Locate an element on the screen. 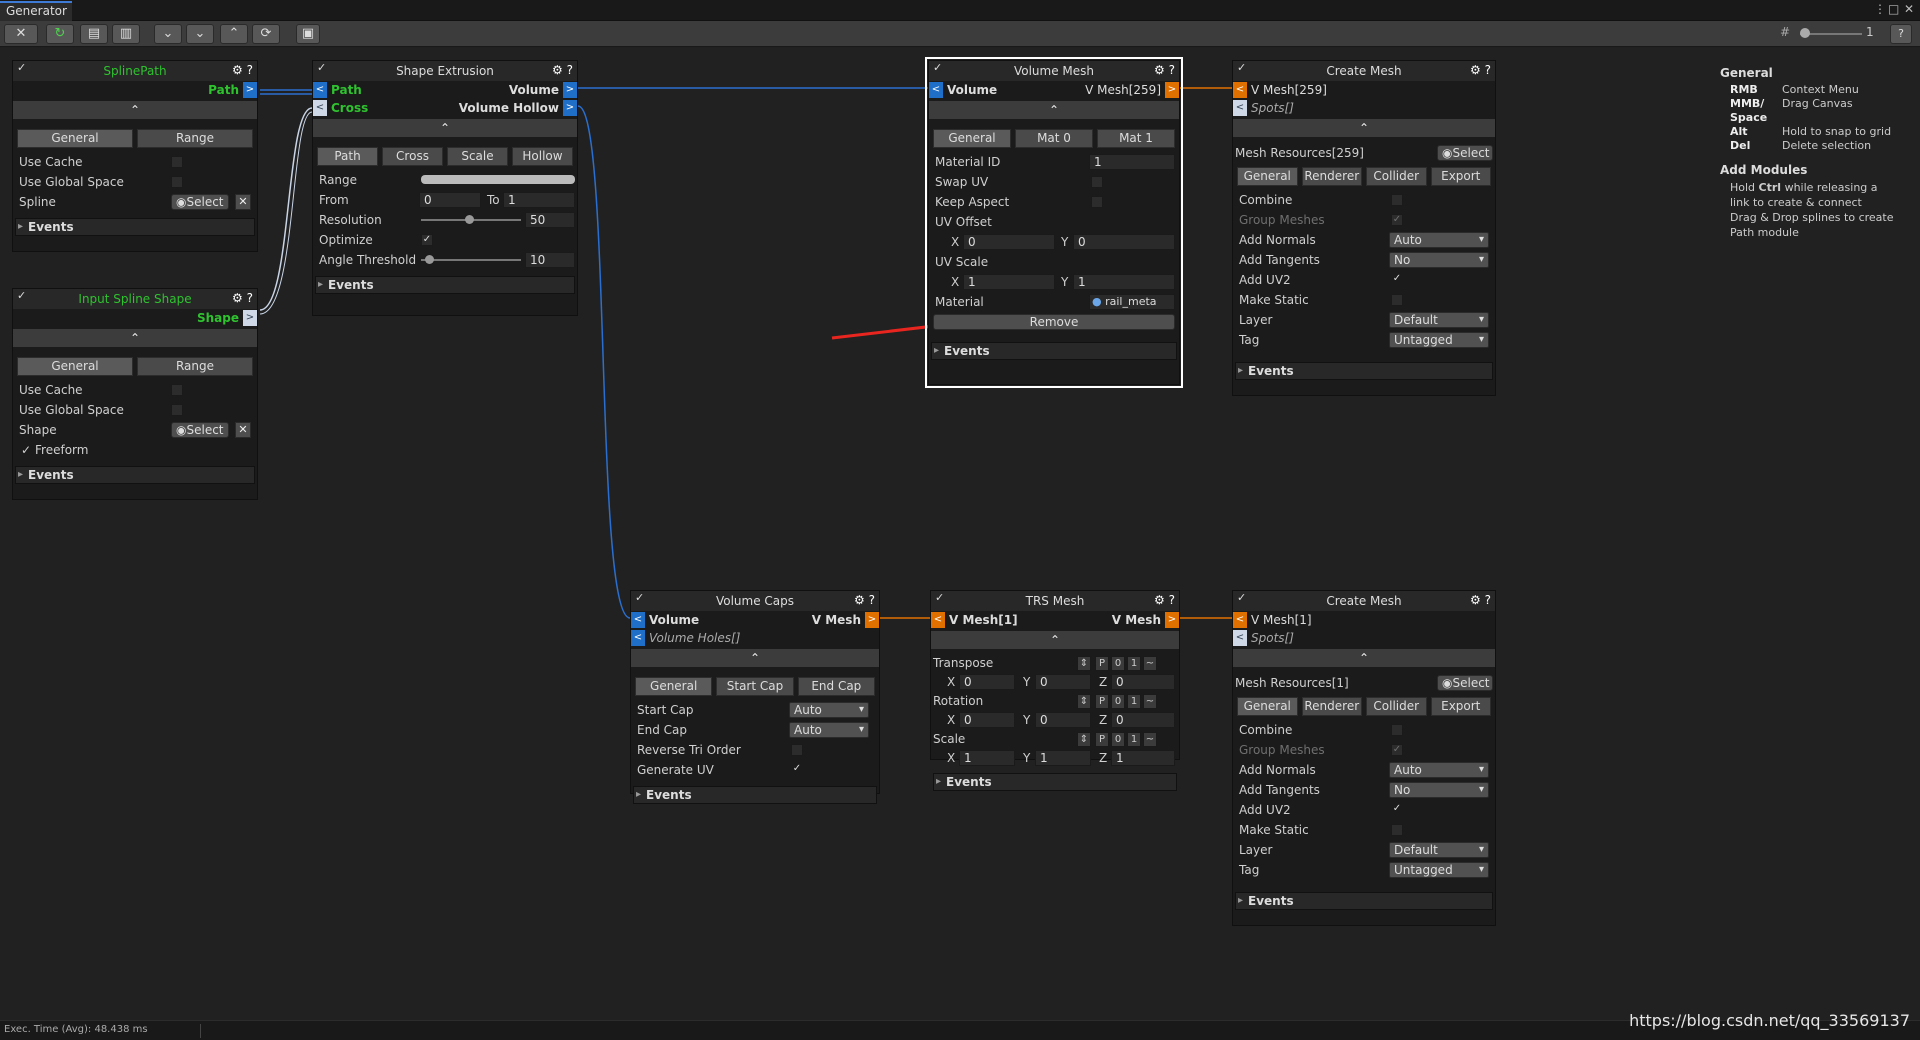 The image size is (1920, 1040). add-uv2-checkbox: ✓ is located at coordinates (1397, 280).